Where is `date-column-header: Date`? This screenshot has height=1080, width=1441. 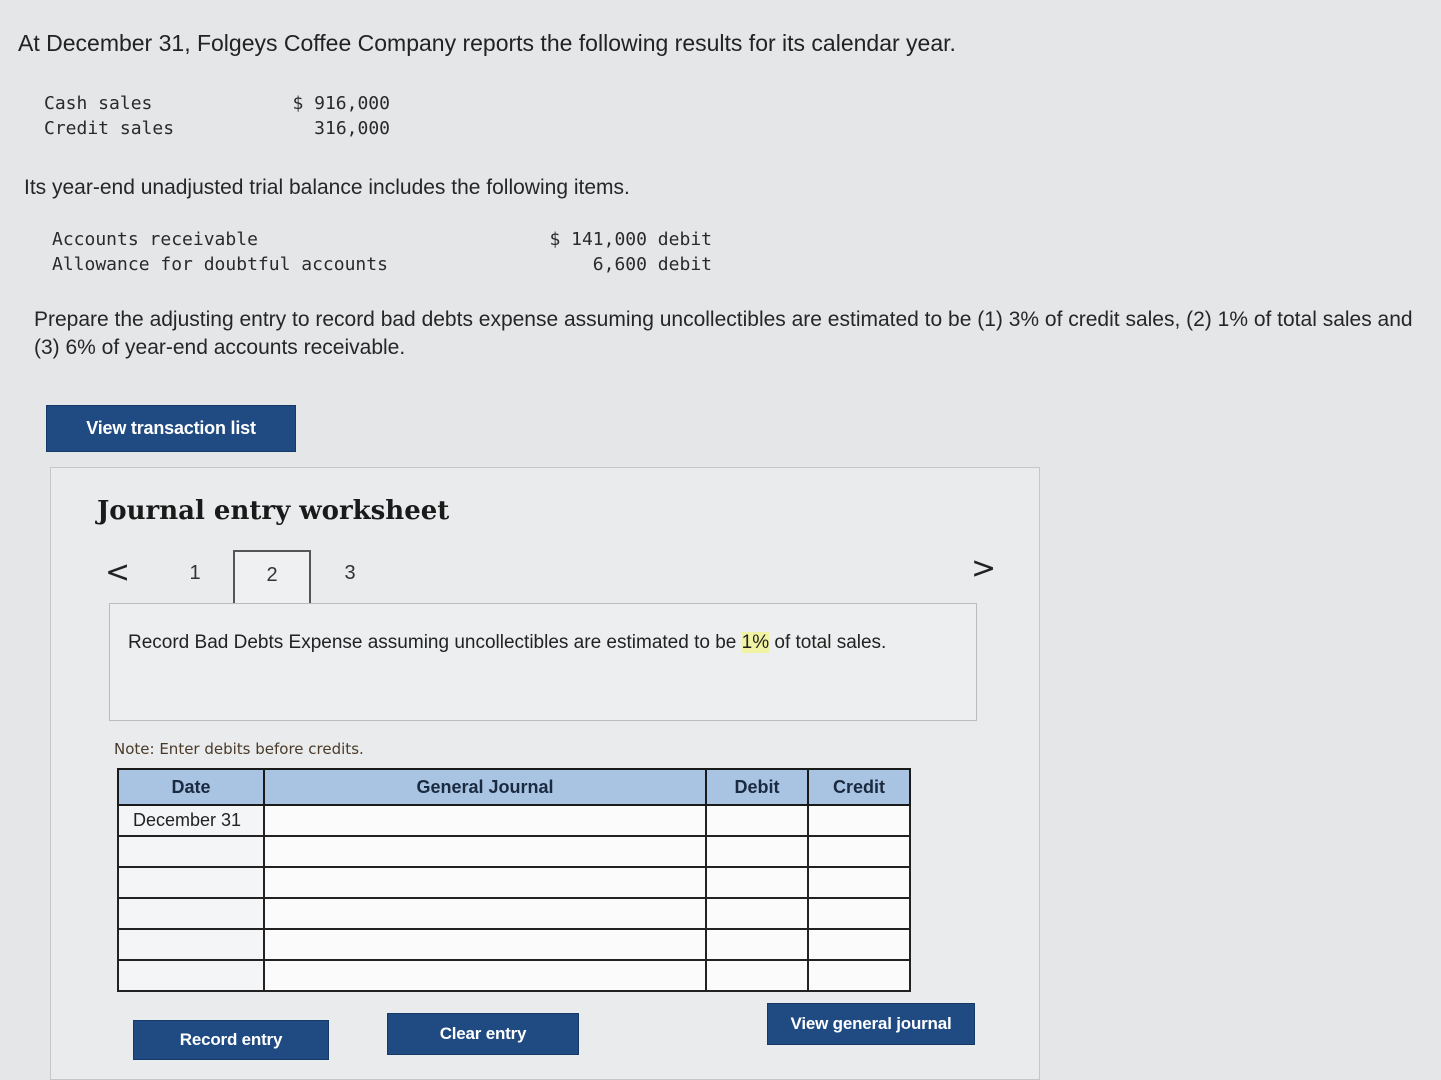
date-column-header: Date is located at coordinates (191, 787).